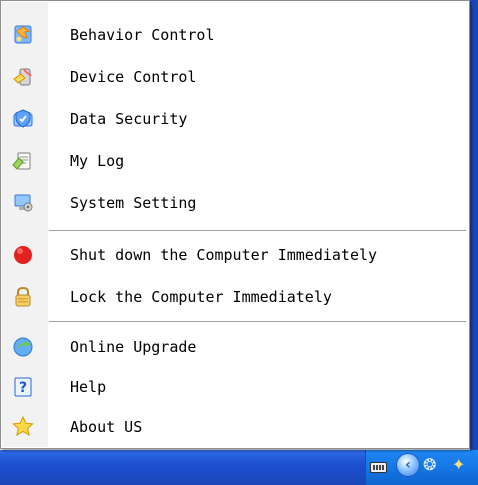 The width and height of the screenshot is (478, 485). What do you see at coordinates (474, 242) in the screenshot?
I see `desktop-background` at bounding box center [474, 242].